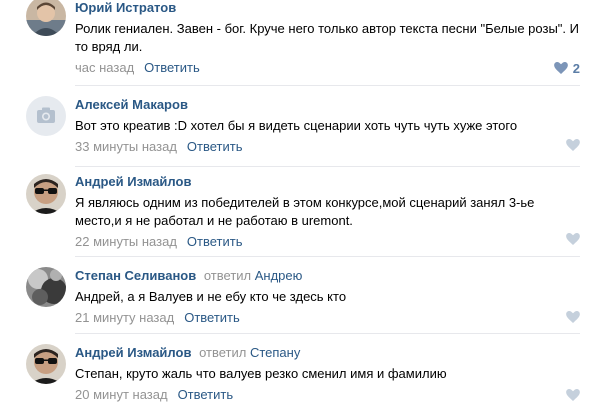 This screenshot has height=415, width=600. I want to click on comment-meta: 20 минут назад Ответить, so click(327, 395).